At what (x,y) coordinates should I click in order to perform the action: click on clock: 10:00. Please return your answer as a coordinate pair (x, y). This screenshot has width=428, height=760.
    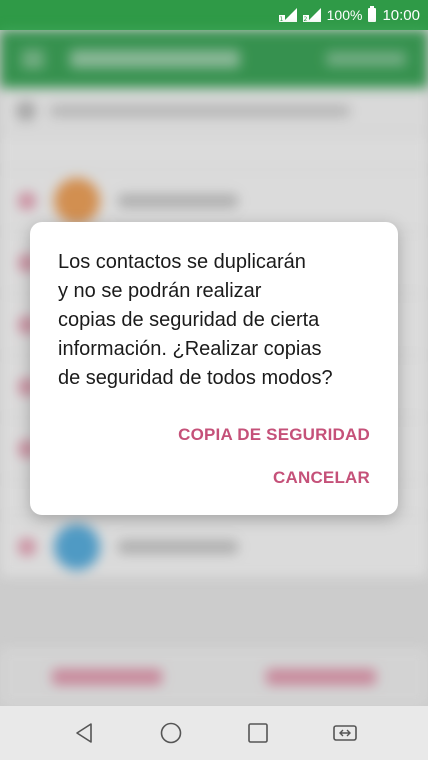
    Looking at the image, I should click on (401, 15).